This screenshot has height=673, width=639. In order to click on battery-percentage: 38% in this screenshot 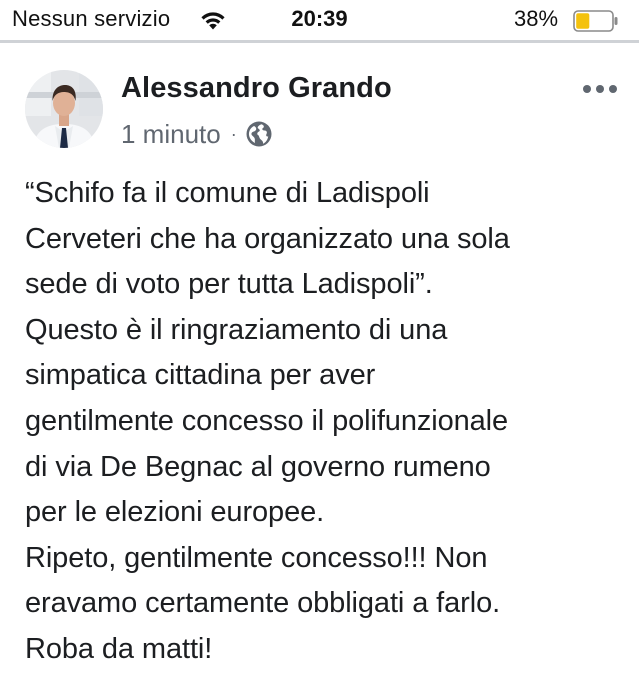, I will do `click(536, 18)`.